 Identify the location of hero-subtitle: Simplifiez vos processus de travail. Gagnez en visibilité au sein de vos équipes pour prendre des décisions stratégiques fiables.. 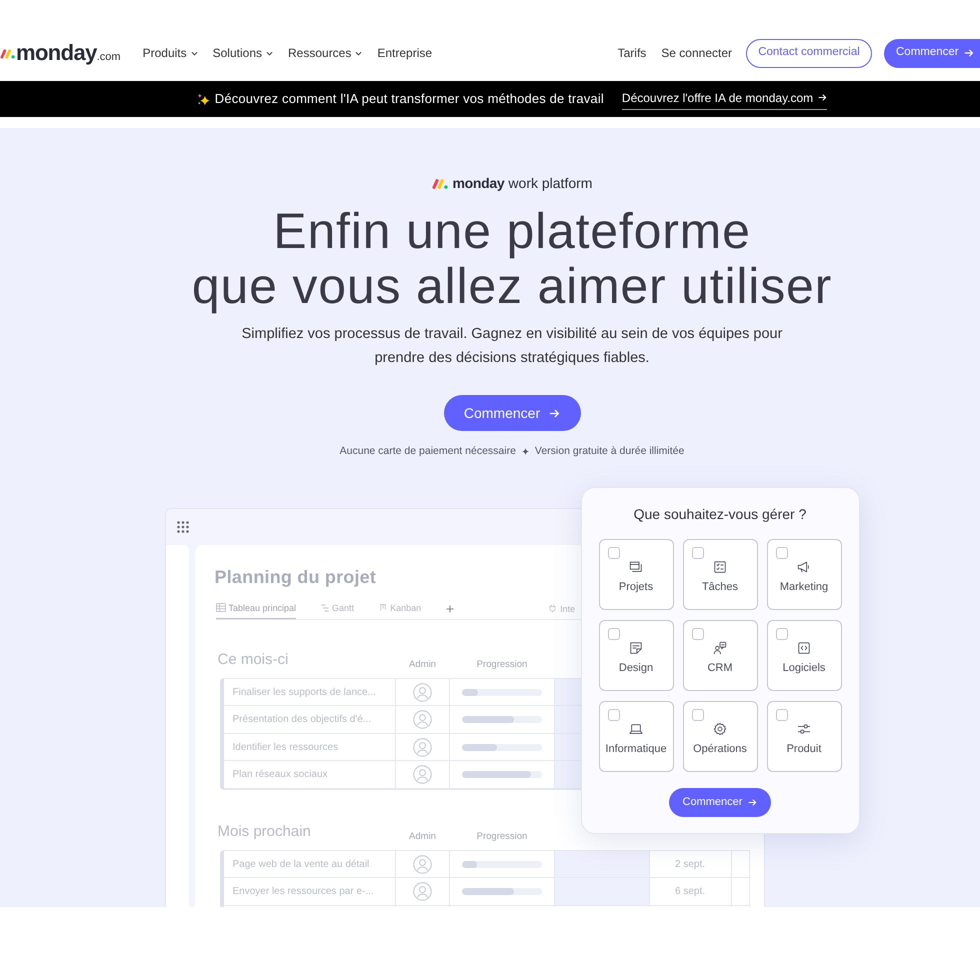
(512, 346).